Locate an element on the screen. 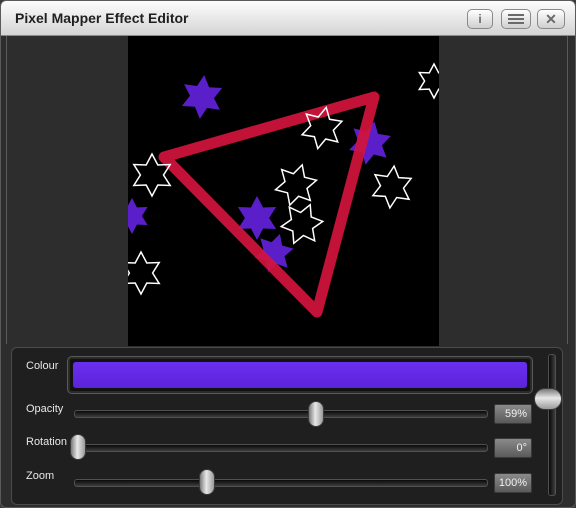 Image resolution: width=576 pixels, height=508 pixels. colour-picker is located at coordinates (300, 375).